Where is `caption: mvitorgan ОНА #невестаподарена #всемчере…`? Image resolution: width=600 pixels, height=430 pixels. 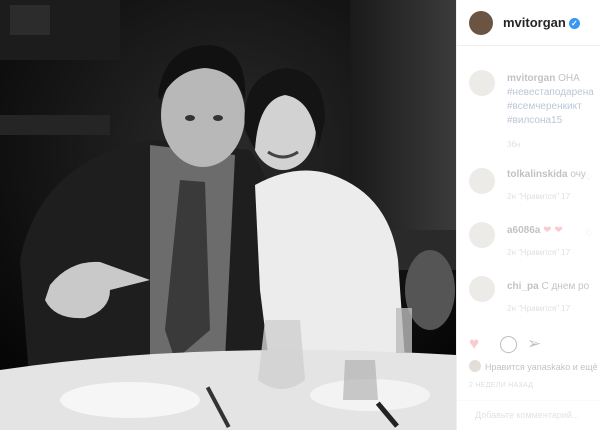 caption: mvitorgan ОНА #невестаподарена #всемчере… is located at coordinates (553, 100).